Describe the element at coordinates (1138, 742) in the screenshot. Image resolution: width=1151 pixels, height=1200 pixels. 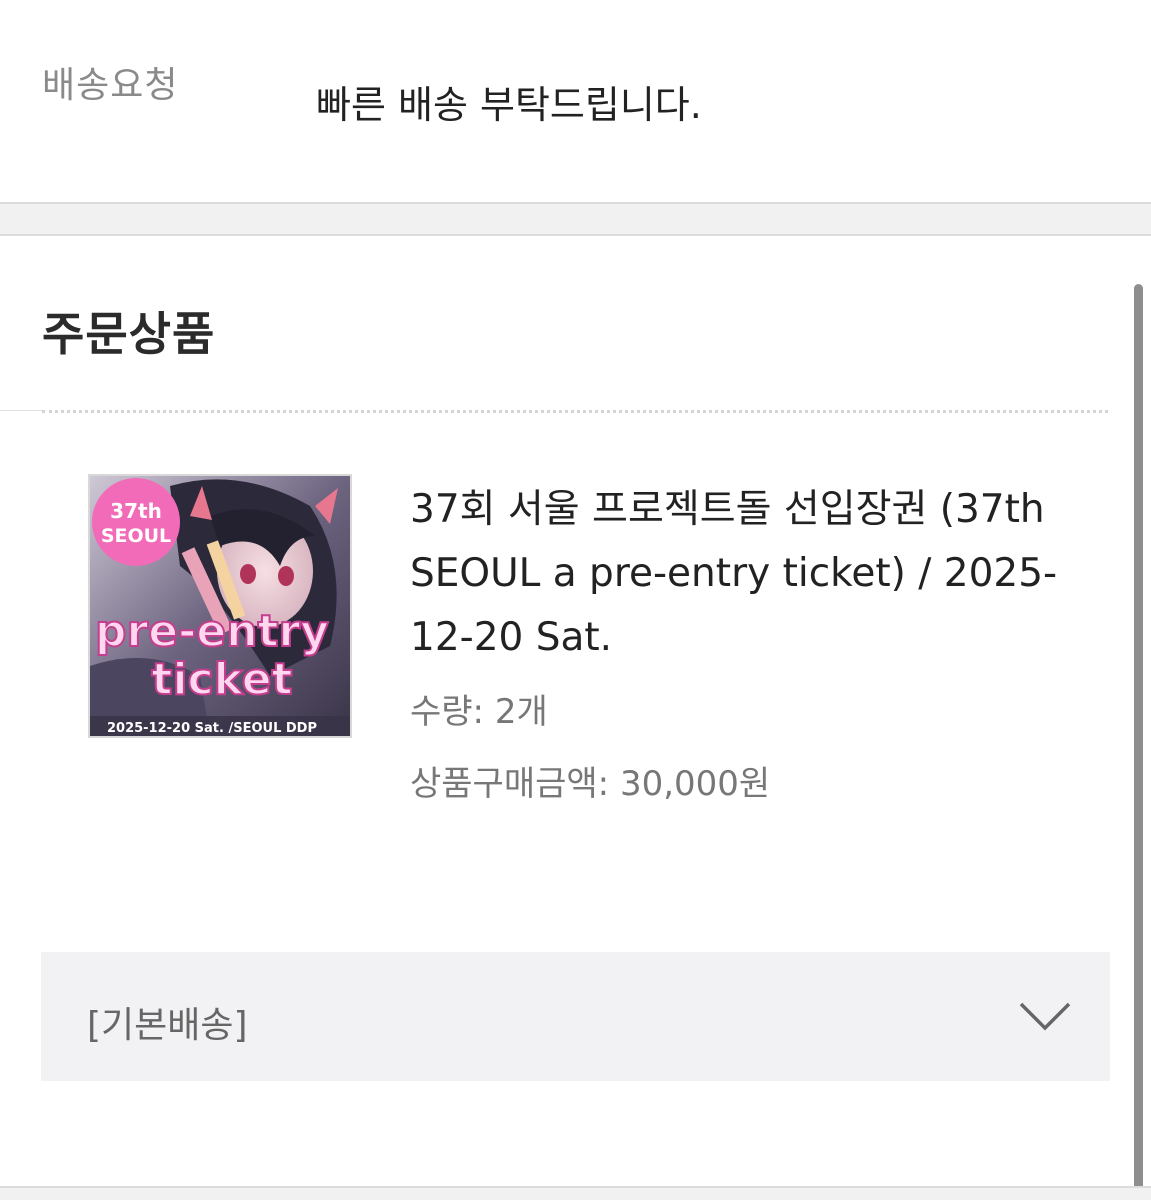
I see `scrollbar` at that location.